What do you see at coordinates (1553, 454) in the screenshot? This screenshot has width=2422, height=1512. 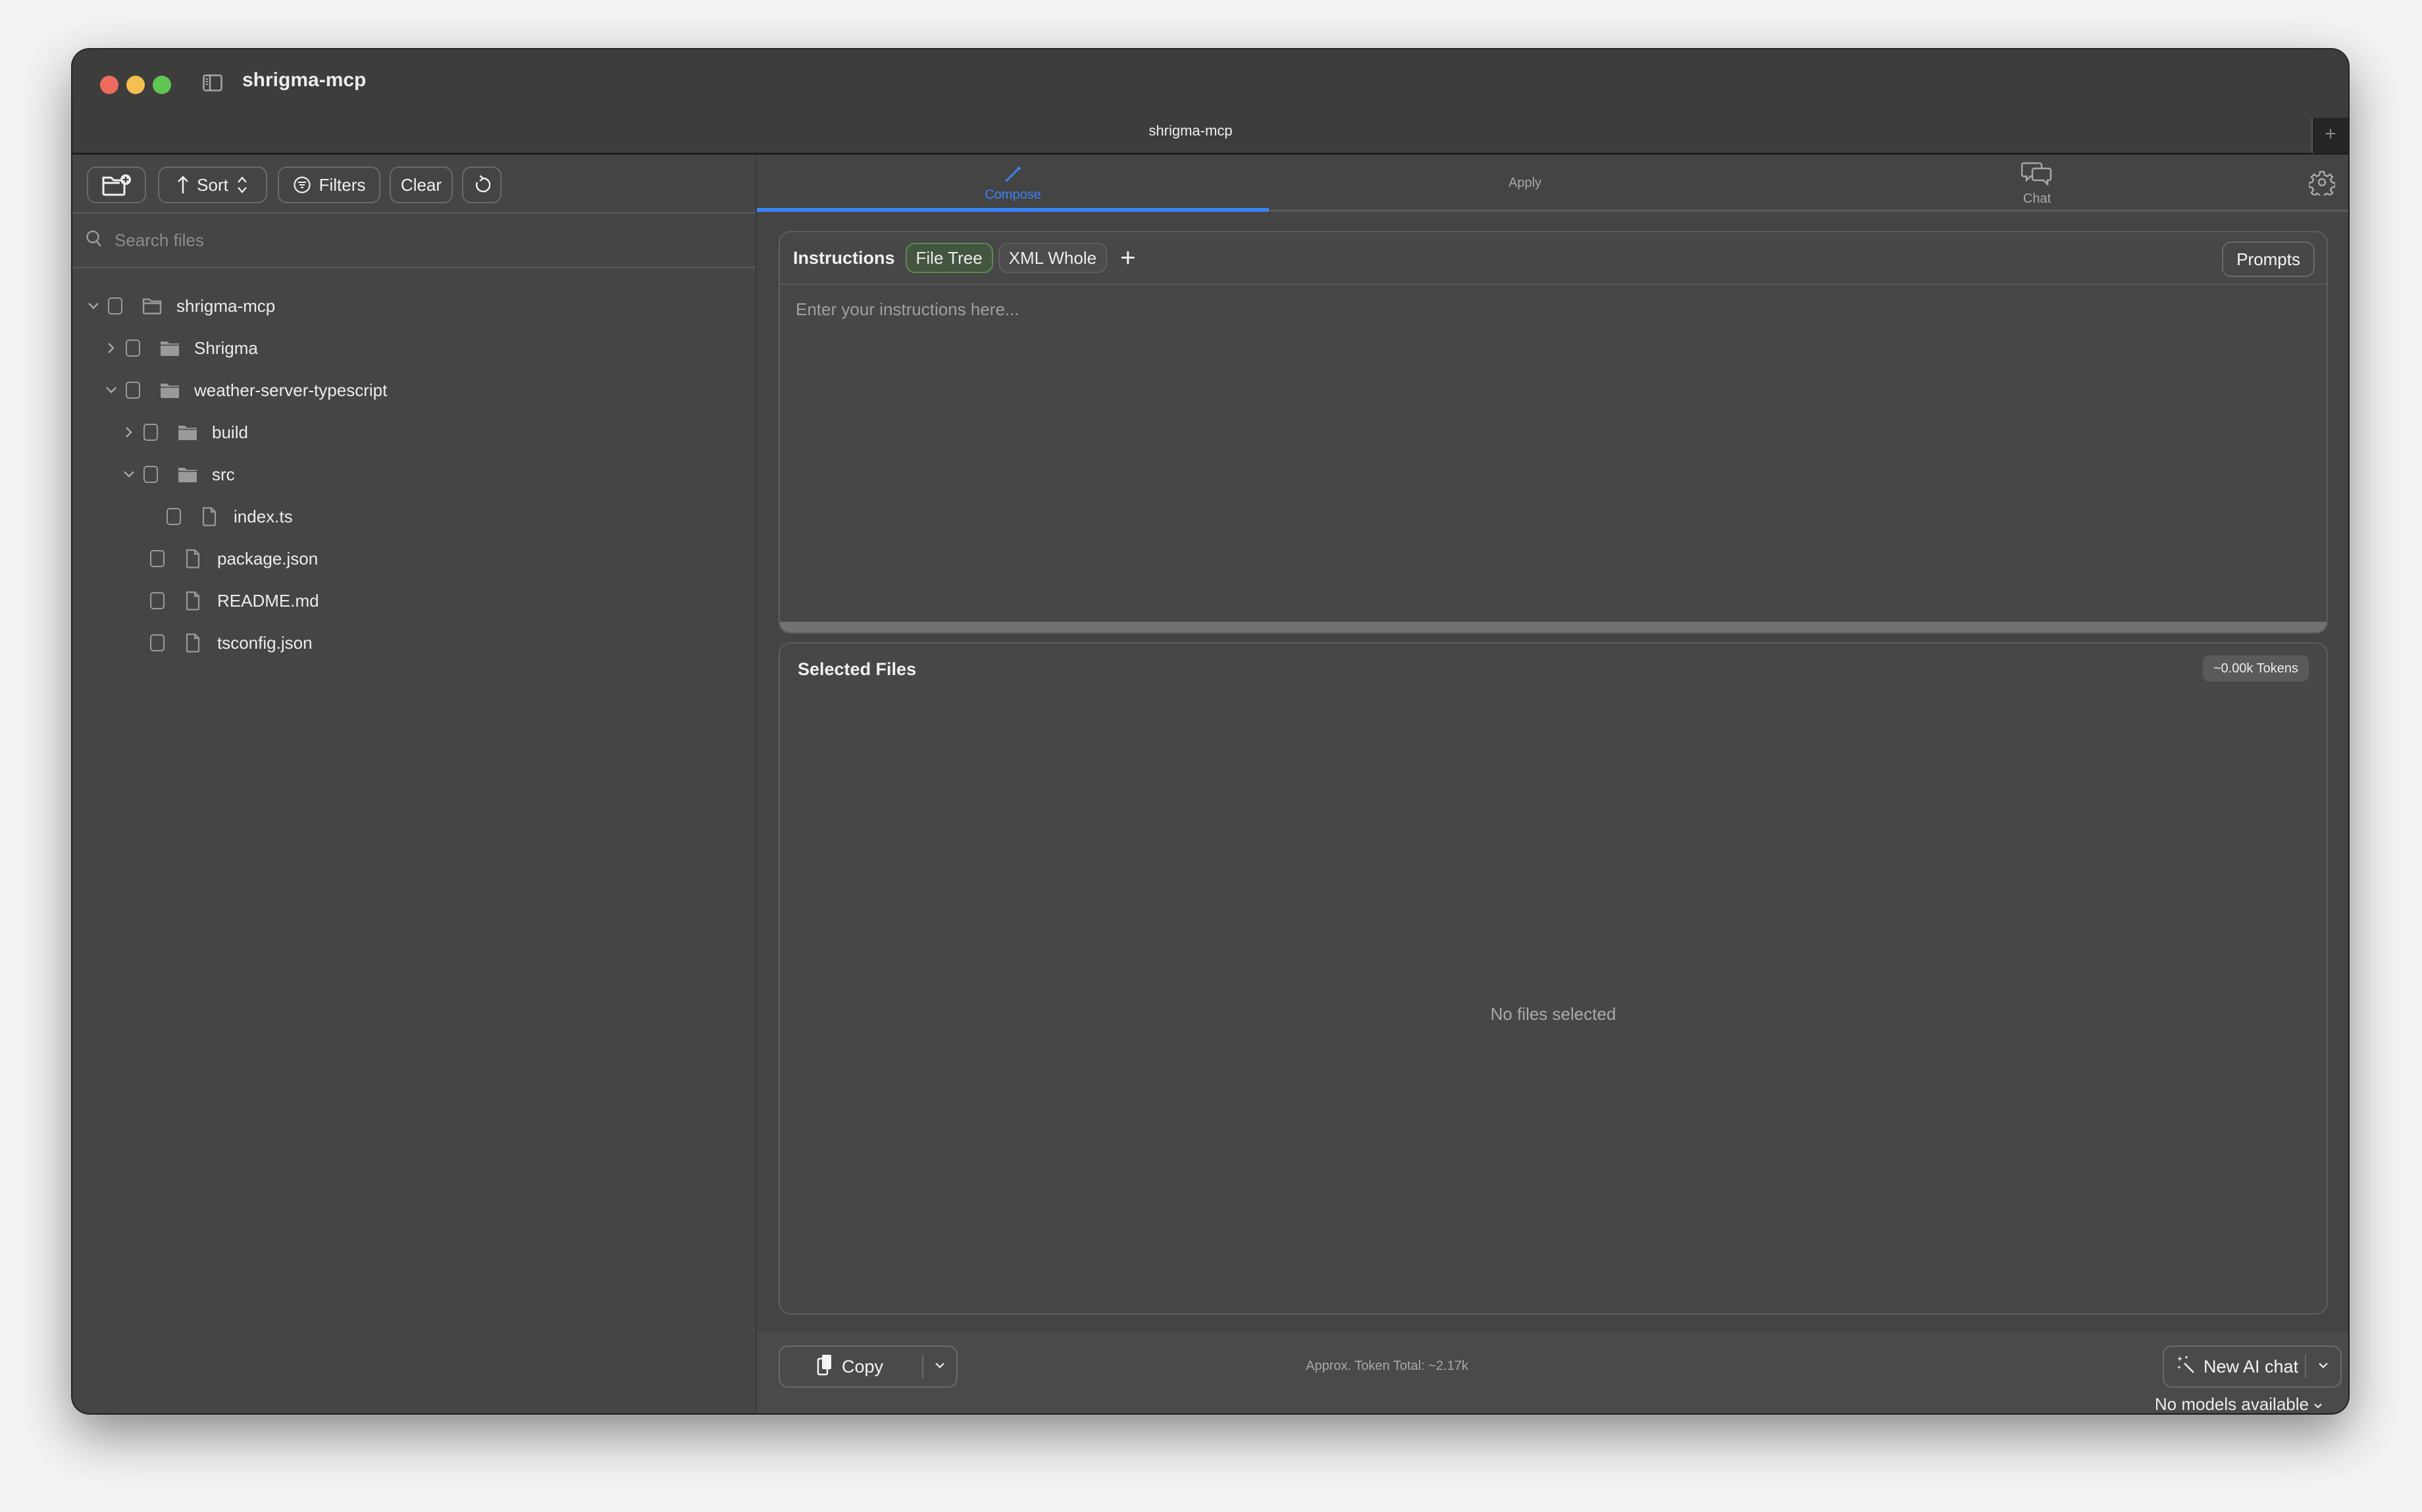 I see `instructions-input` at bounding box center [1553, 454].